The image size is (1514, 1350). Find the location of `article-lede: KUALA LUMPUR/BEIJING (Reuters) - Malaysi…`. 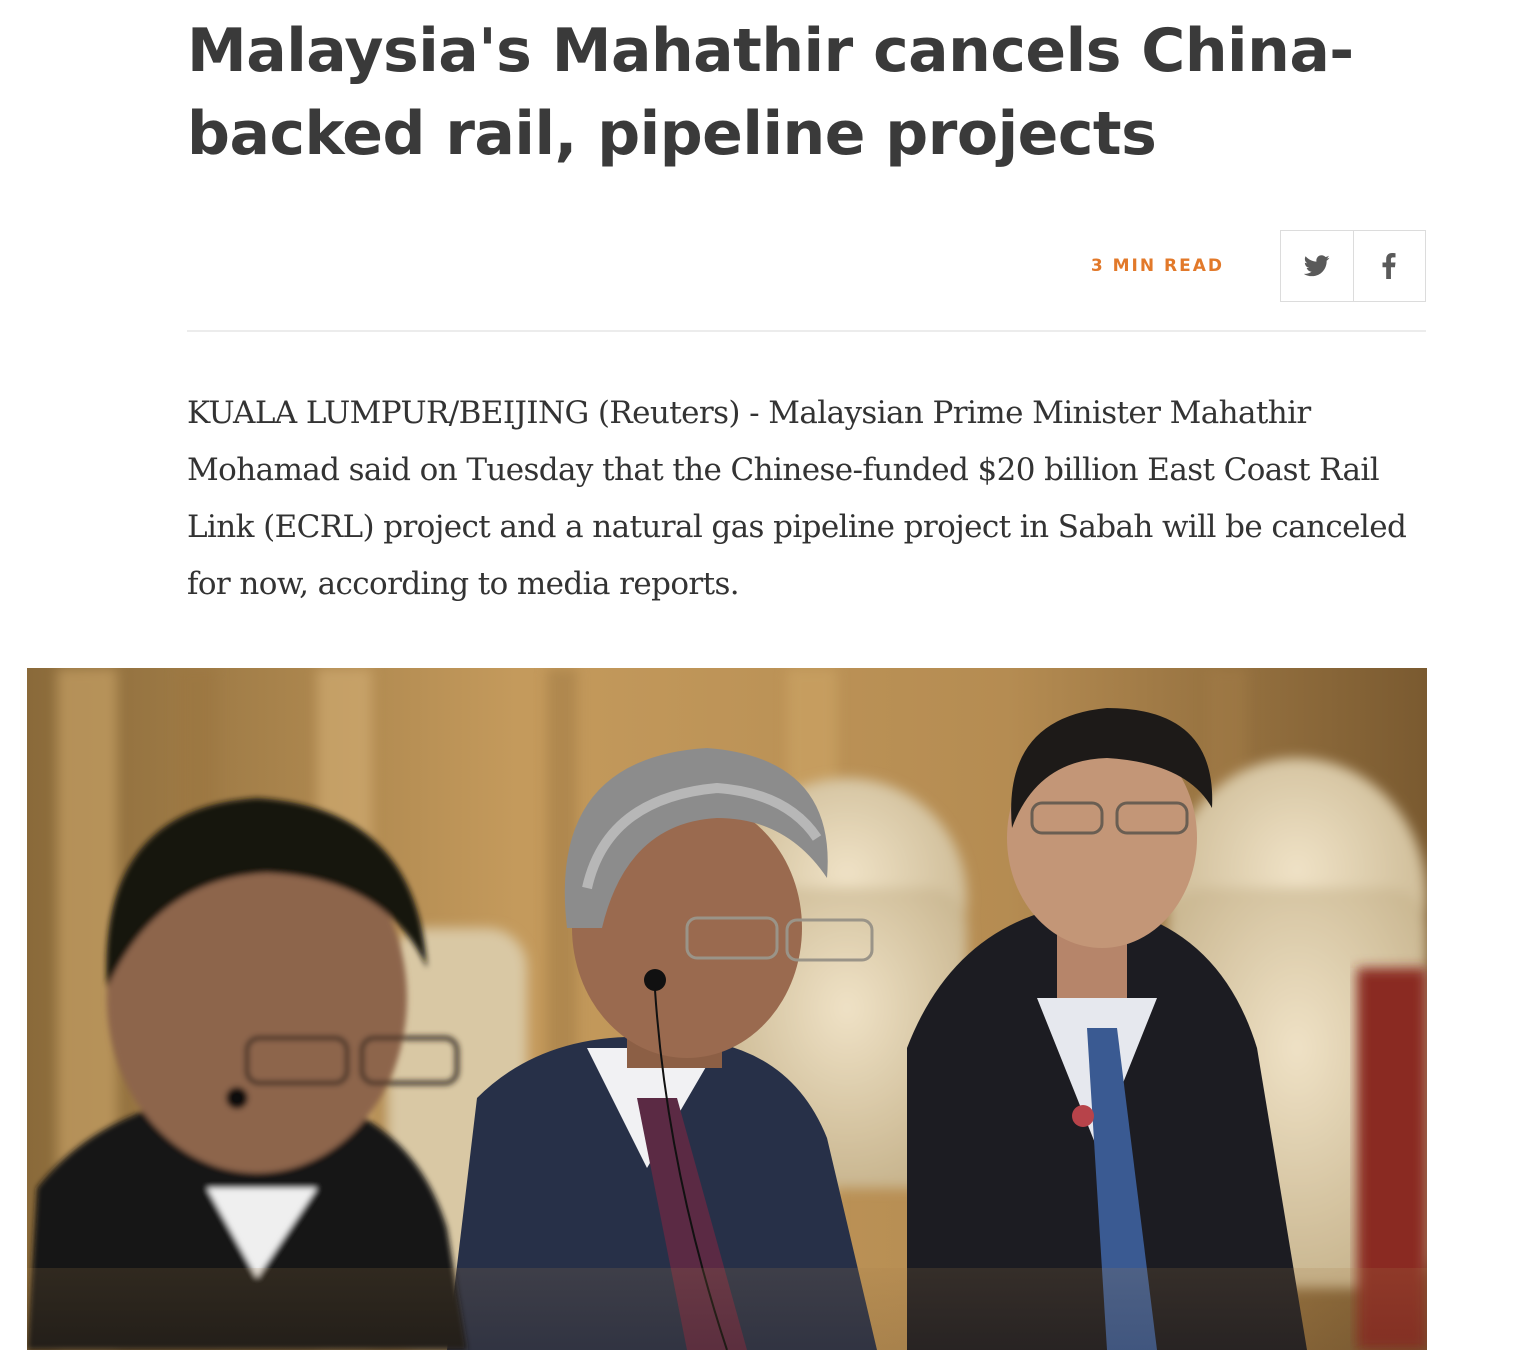

article-lede: KUALA LUMPUR/BEIJING (Reuters) - Malaysi… is located at coordinates (797, 498).